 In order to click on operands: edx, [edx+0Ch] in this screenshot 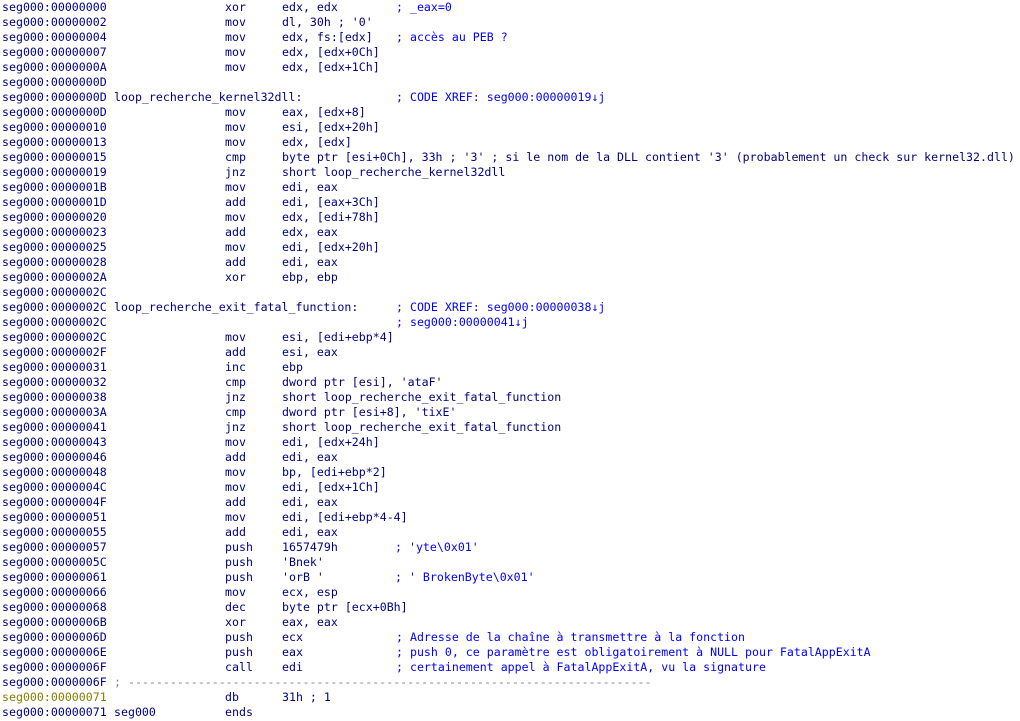, I will do `click(331, 52)`.